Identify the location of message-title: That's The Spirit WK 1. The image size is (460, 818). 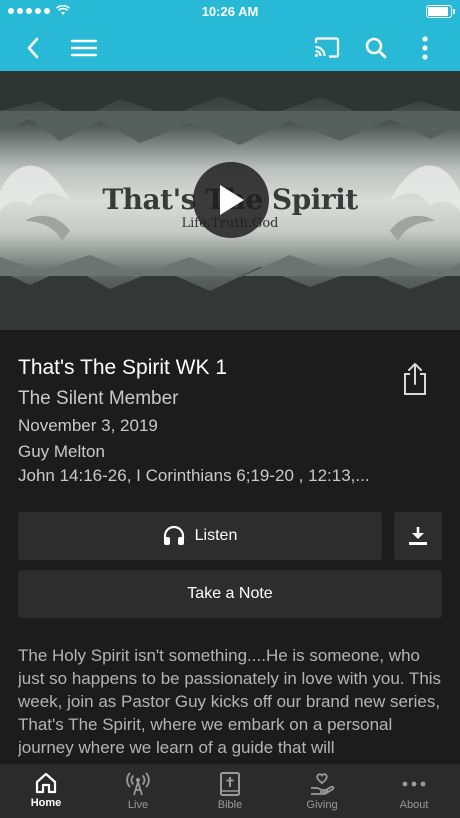
(123, 367).